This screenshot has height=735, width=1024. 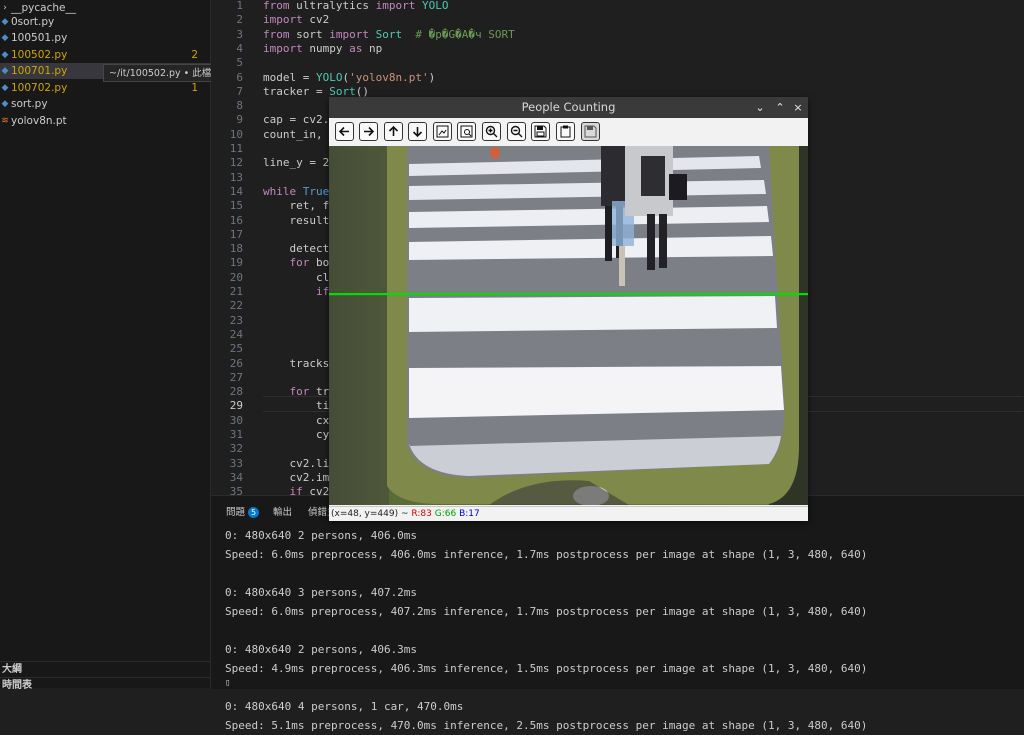 What do you see at coordinates (445, 514) in the screenshot?
I see `pixel-green-value: G:66` at bounding box center [445, 514].